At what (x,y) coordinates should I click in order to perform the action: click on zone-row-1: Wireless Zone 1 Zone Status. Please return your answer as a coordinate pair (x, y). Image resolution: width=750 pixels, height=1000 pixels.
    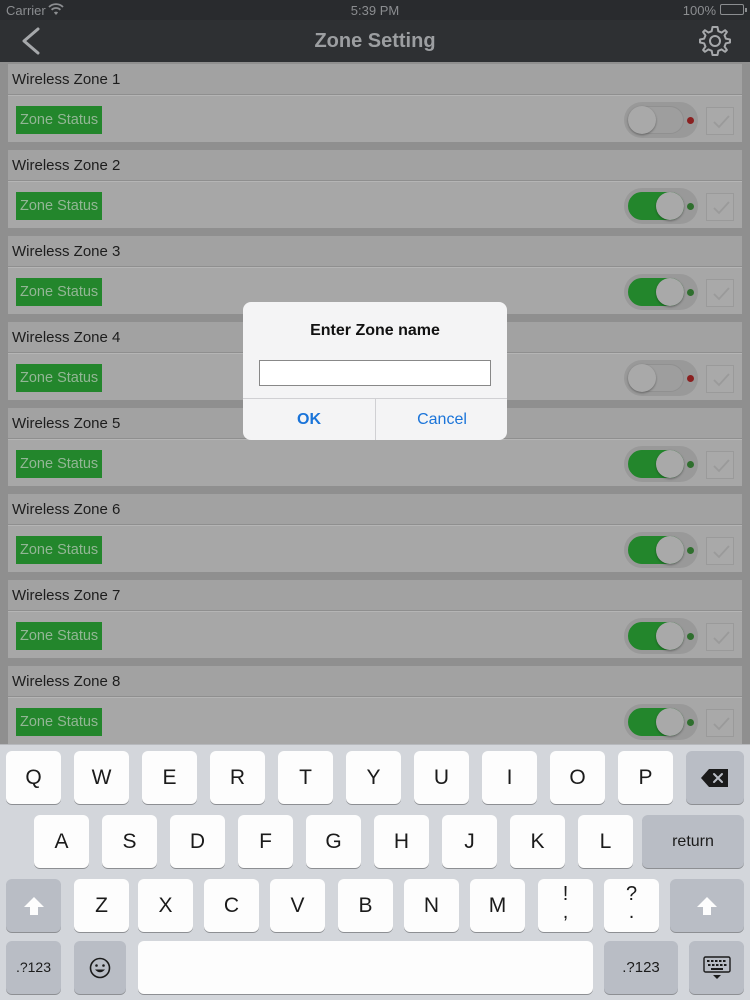
    Looking at the image, I should click on (375, 104).